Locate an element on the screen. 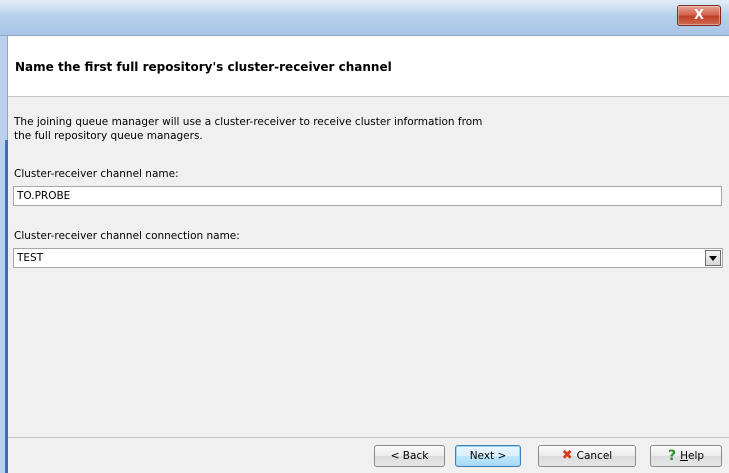  cross-icon: ✖ is located at coordinates (567, 455).